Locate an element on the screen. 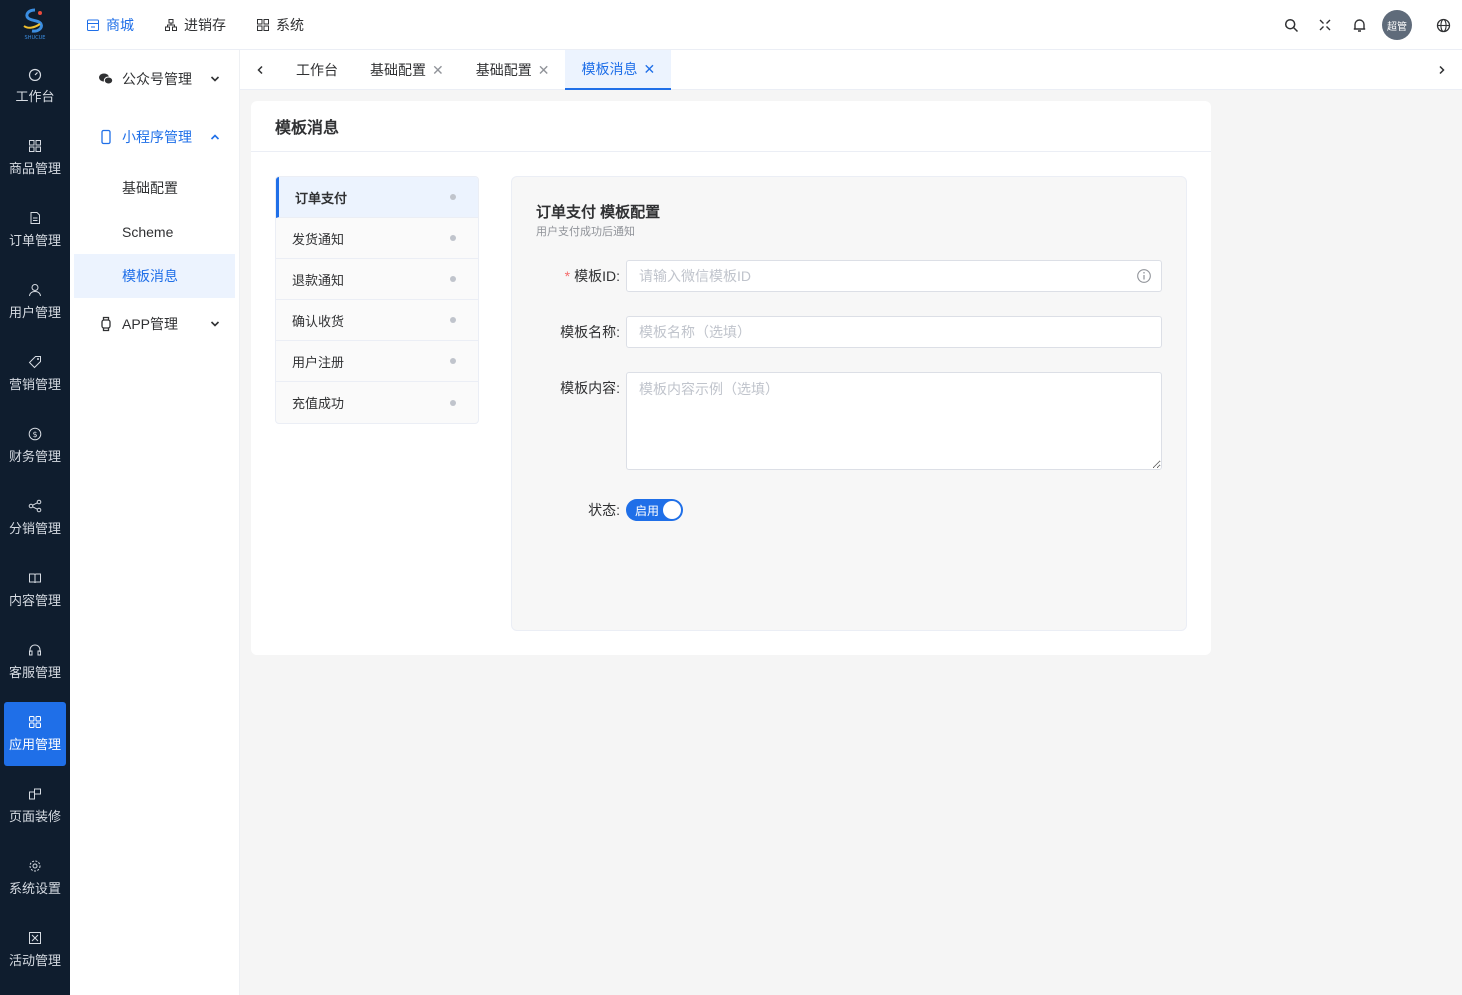 The width and height of the screenshot is (1462, 995). rail-item-service: 客服管理 is located at coordinates (35, 662).